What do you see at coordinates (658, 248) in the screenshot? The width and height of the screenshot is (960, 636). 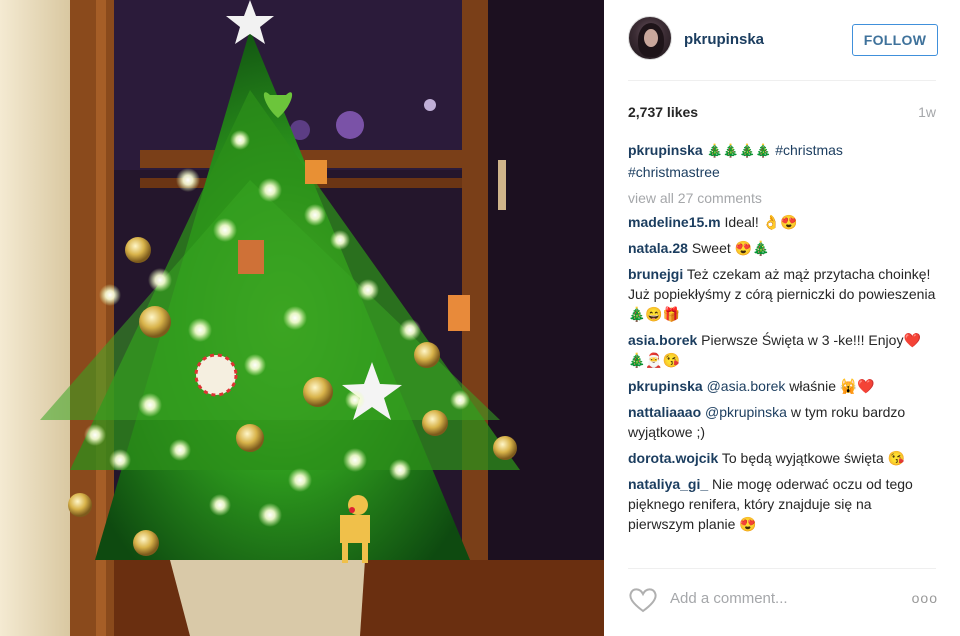 I see `comment-username: natala.28` at bounding box center [658, 248].